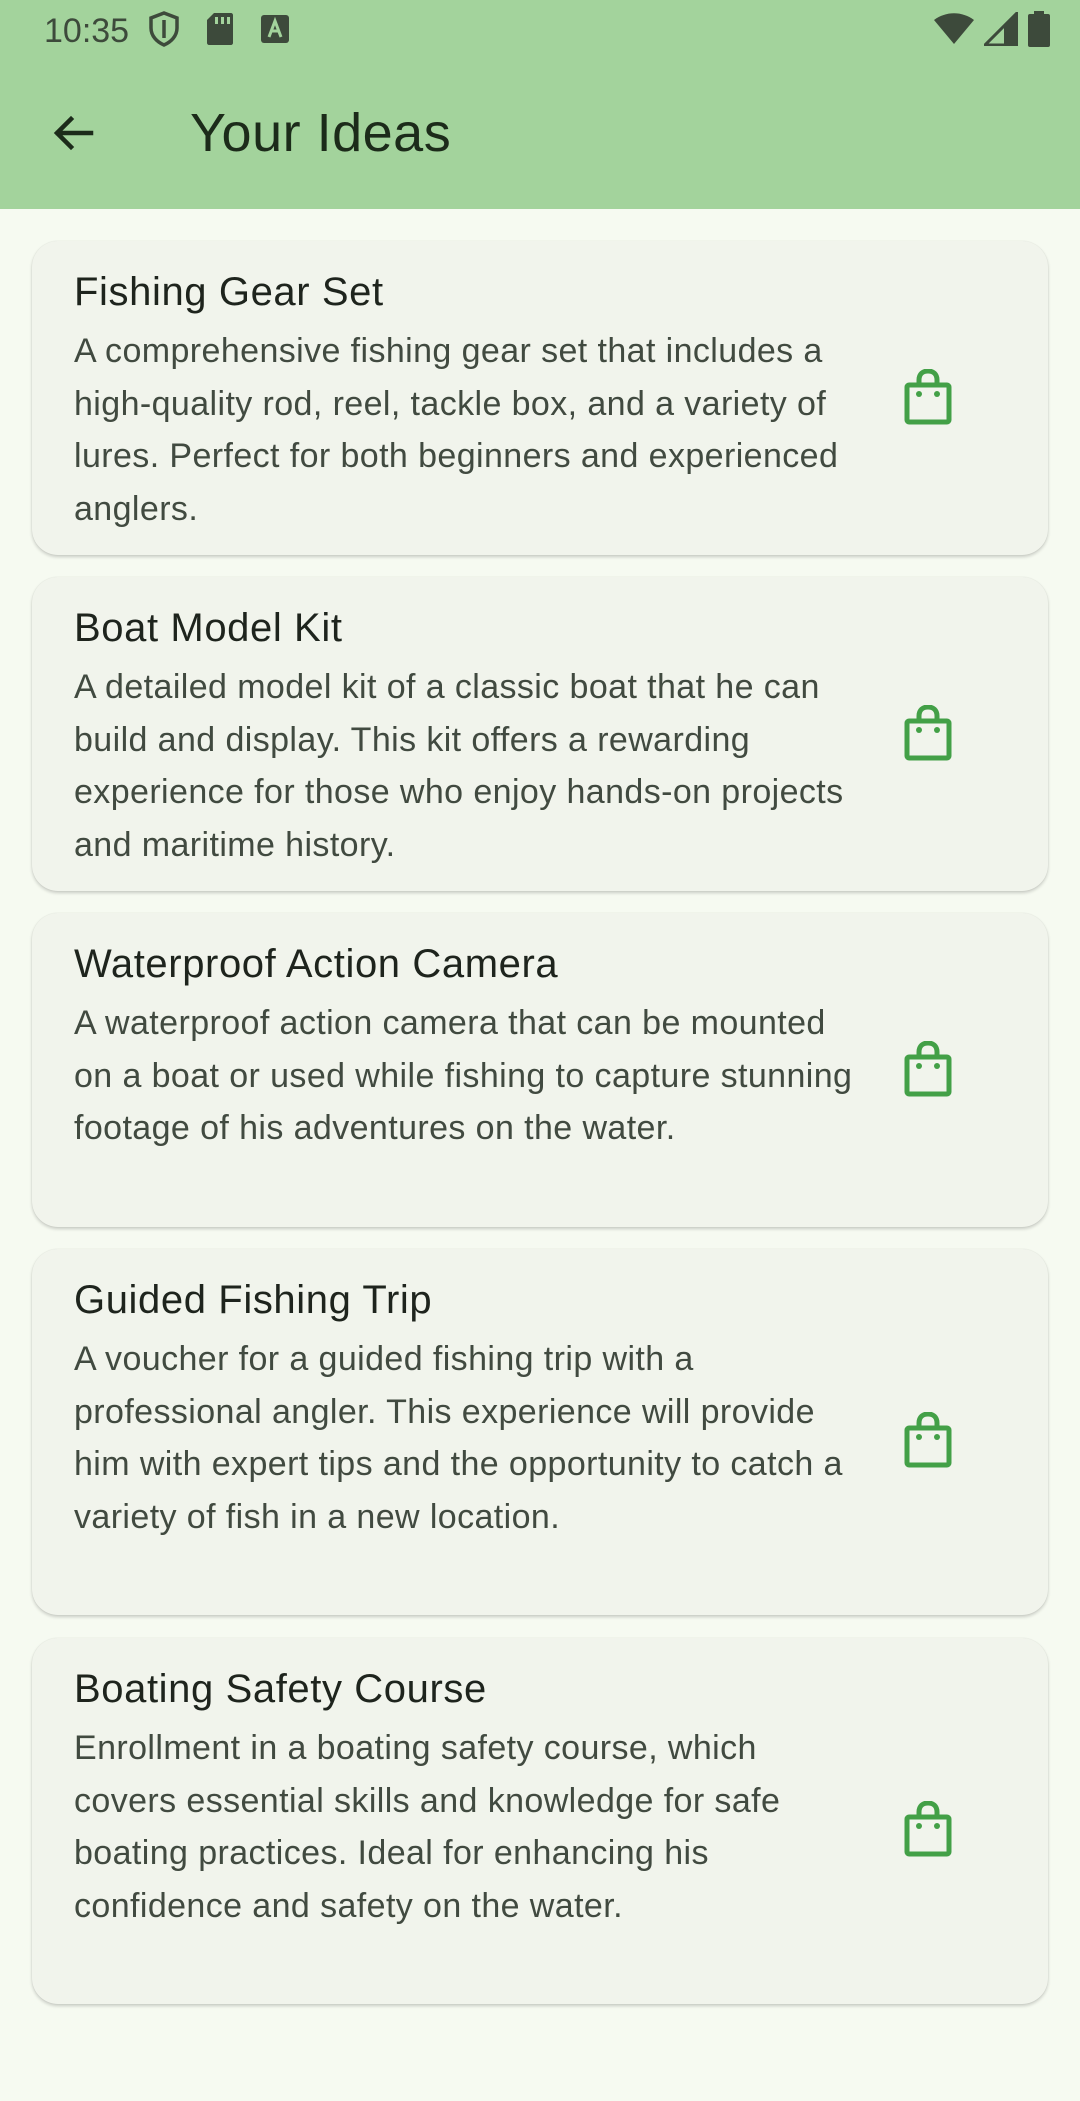 The image size is (1080, 2101). What do you see at coordinates (1000, 29) in the screenshot?
I see `cell-signal-icon` at bounding box center [1000, 29].